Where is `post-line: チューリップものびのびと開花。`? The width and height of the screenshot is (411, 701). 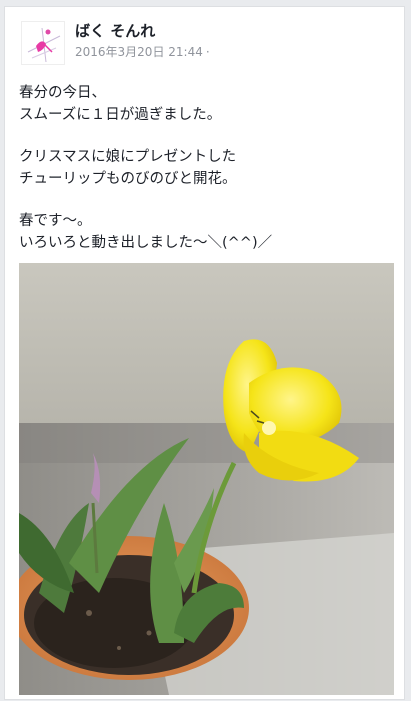 post-line: チューリップものびのびと開花。 is located at coordinates (128, 178).